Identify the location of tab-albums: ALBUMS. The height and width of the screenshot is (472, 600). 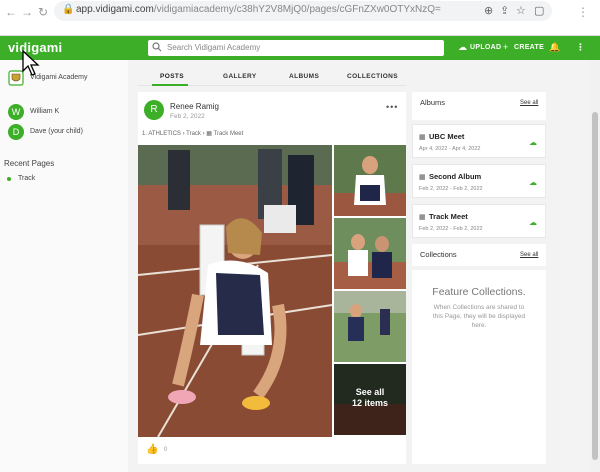
(304, 76).